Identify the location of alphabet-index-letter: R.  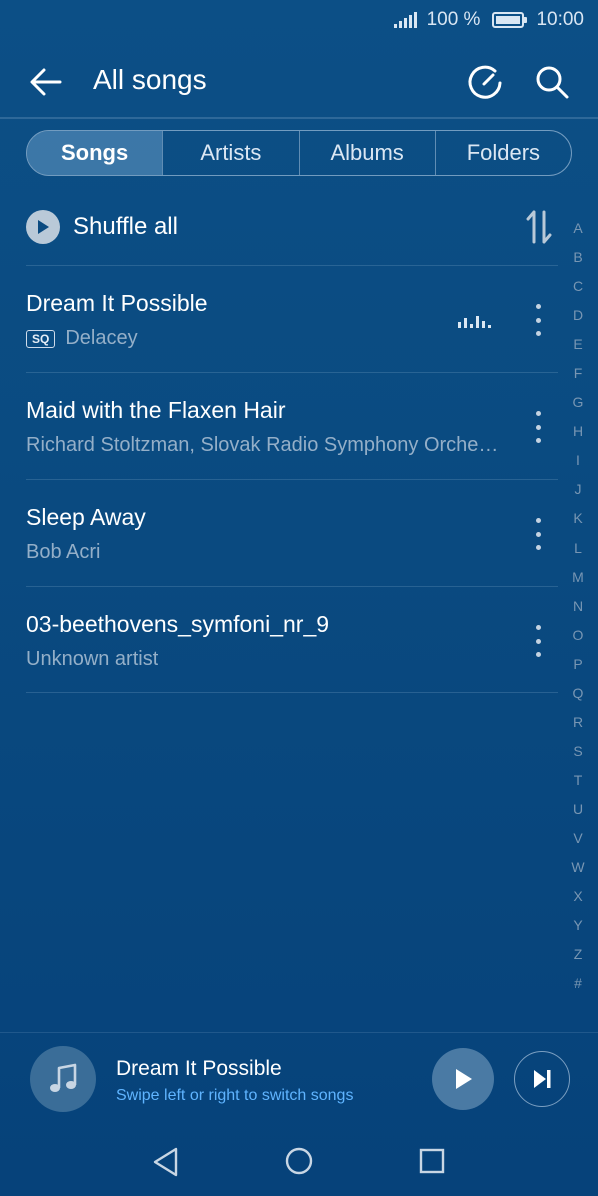
(578, 722).